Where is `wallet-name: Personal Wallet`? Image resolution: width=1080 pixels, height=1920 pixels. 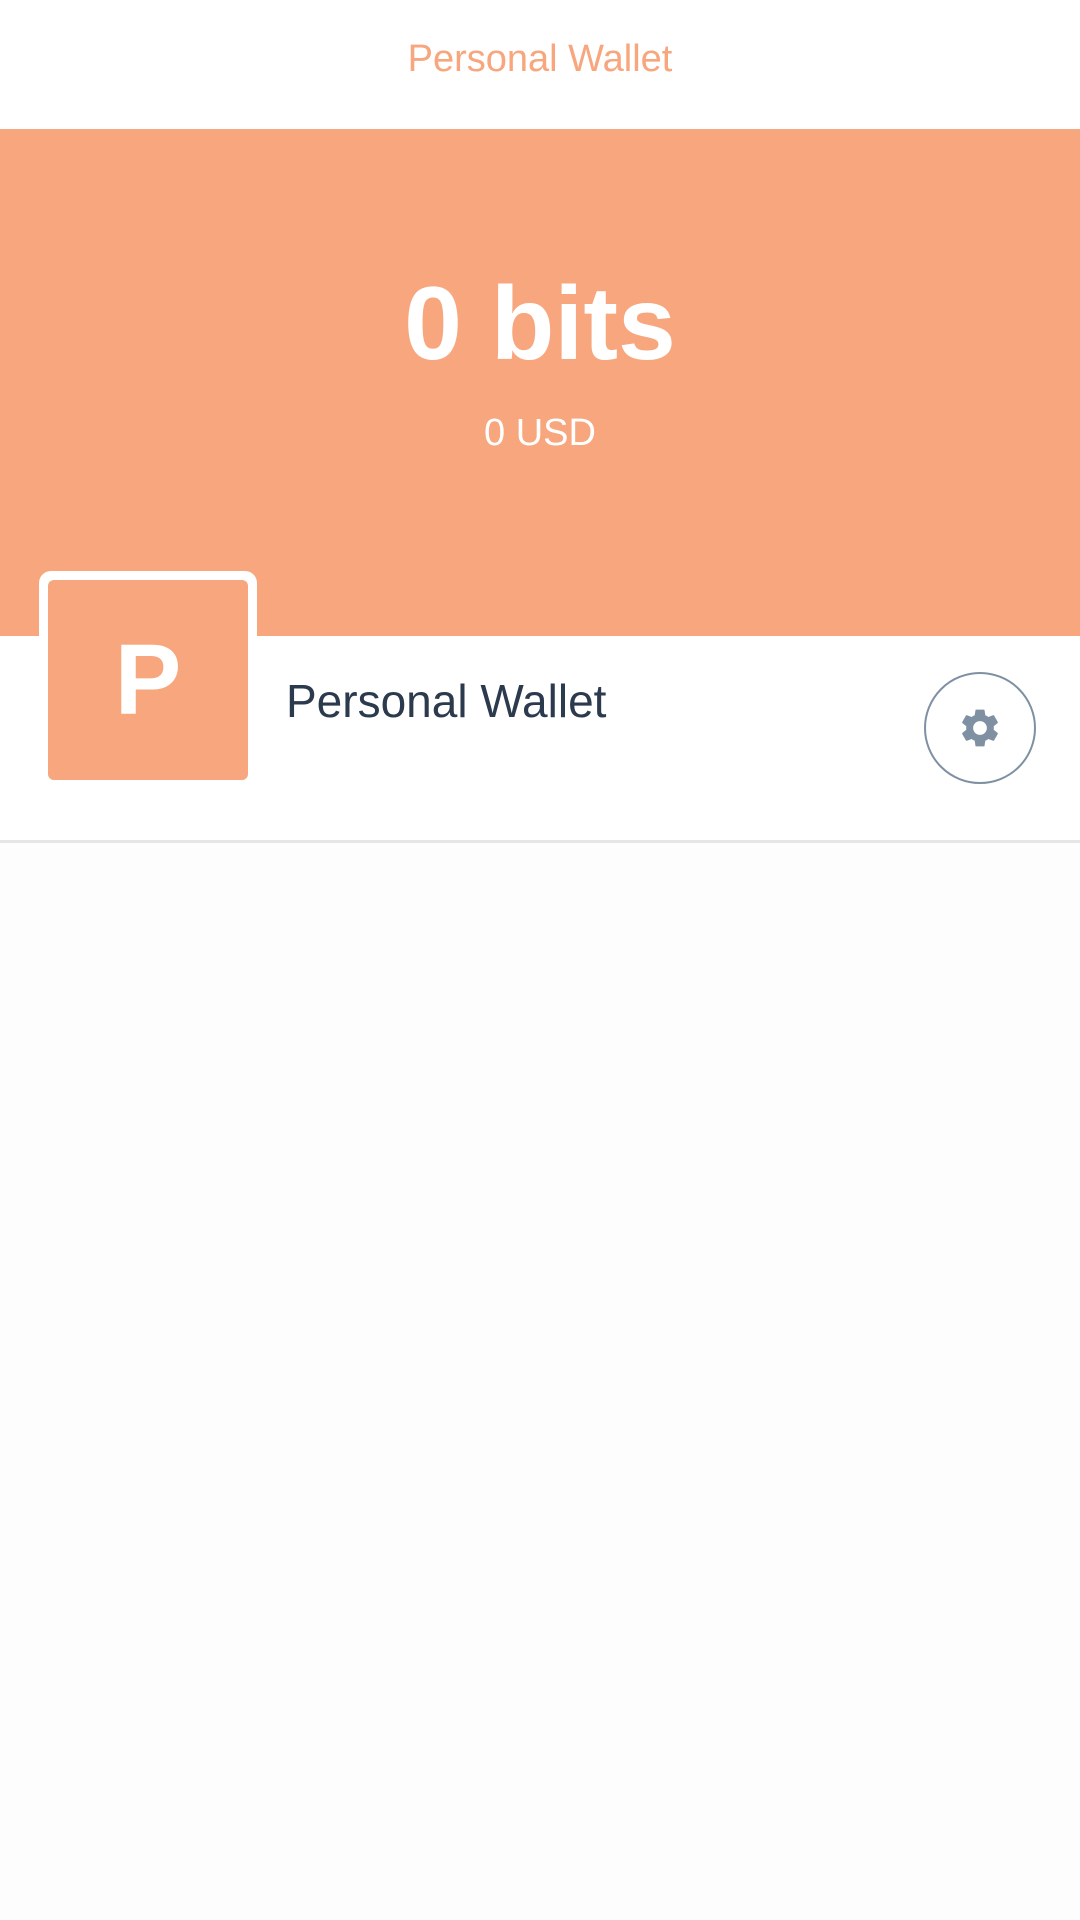 wallet-name: Personal Wallet is located at coordinates (446, 701).